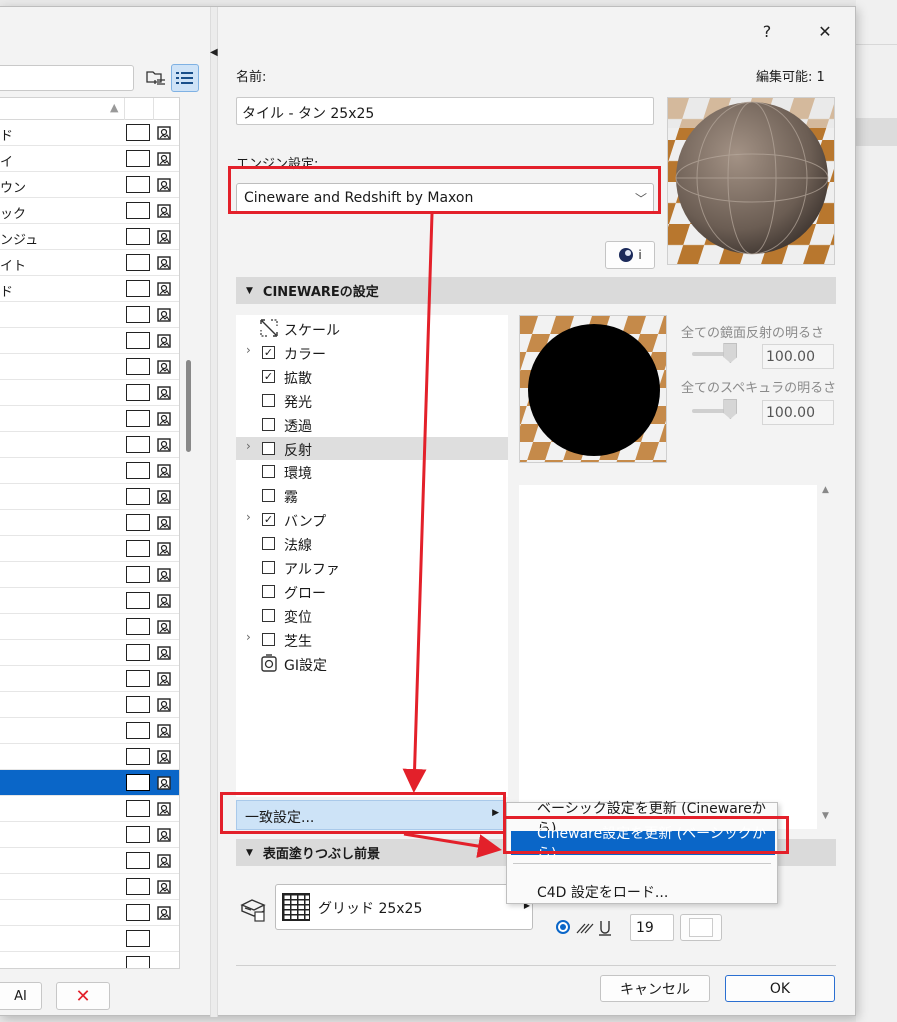 Image resolution: width=897 pixels, height=1022 pixels. I want to click on channel-row: 変位, so click(372, 615).